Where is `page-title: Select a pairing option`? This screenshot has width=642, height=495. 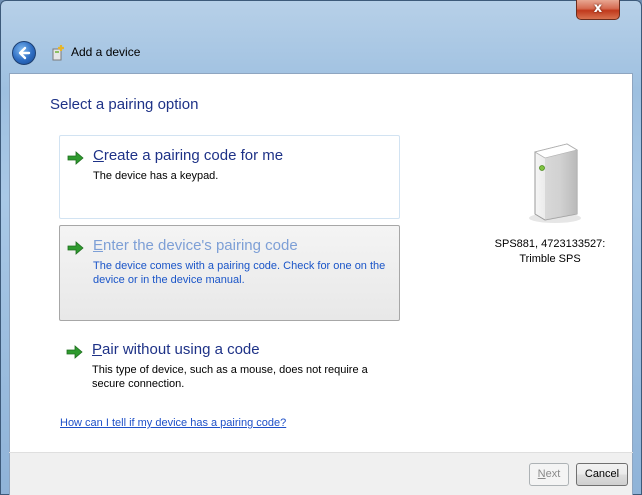 page-title: Select a pairing option is located at coordinates (124, 104).